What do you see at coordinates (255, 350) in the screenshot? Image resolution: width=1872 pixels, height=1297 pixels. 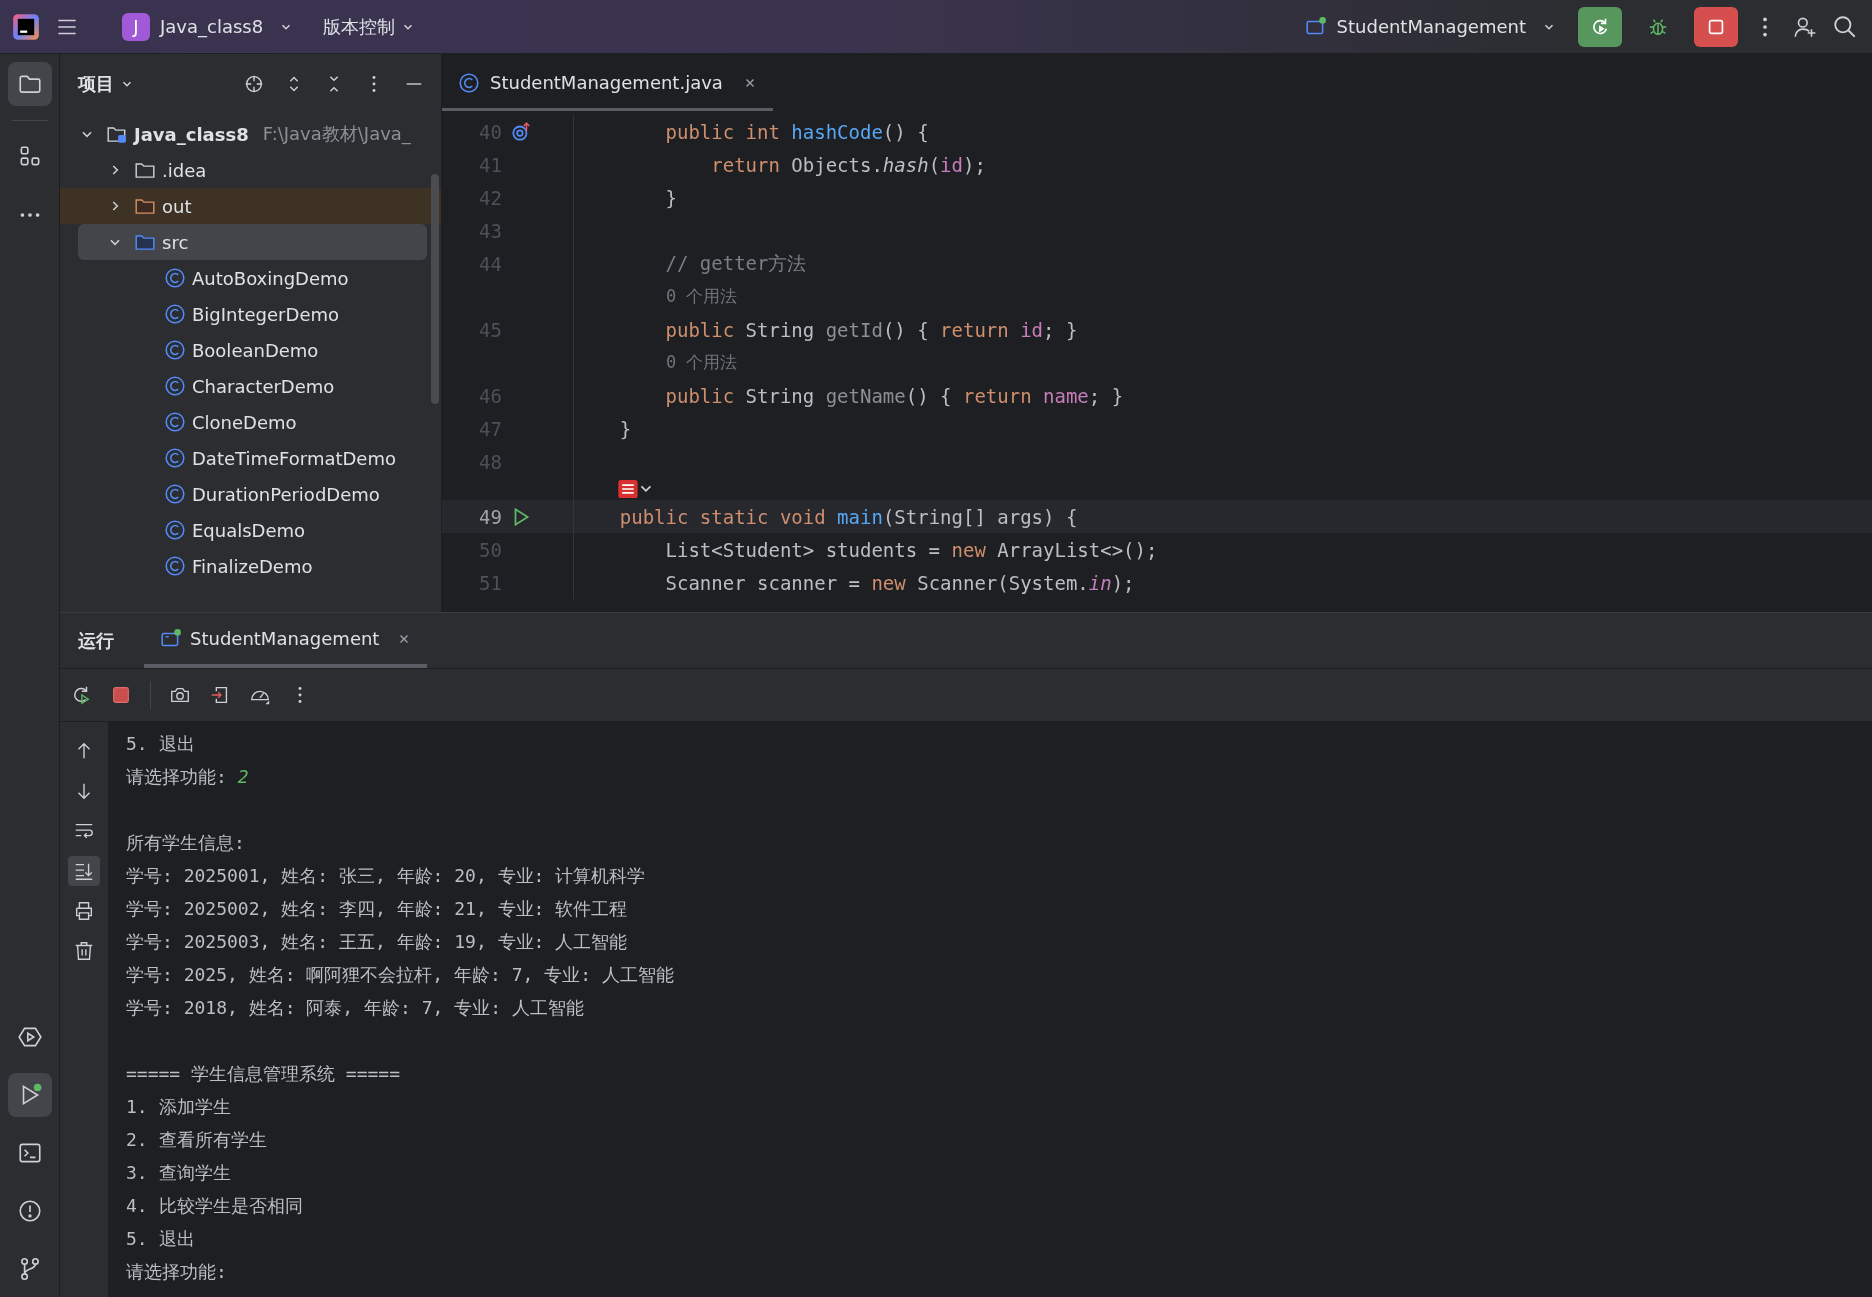 I see `tree-item: BooleanDemo` at bounding box center [255, 350].